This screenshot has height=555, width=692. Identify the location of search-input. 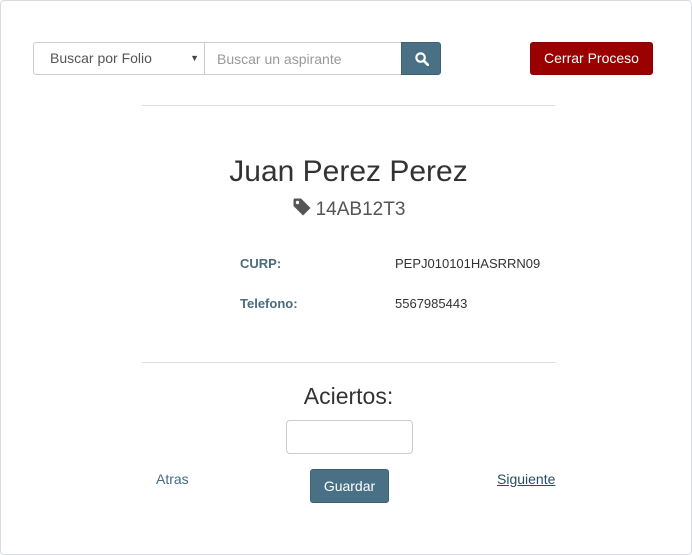
(303, 58).